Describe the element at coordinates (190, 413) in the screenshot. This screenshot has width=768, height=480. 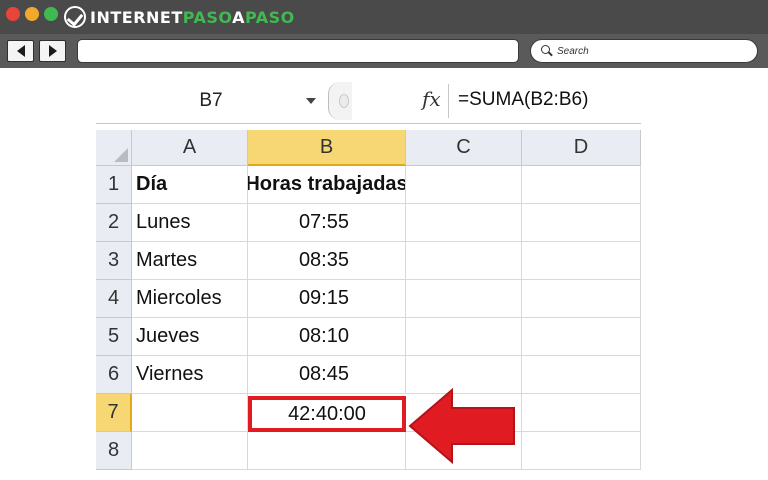
I see `cell-a7` at that location.